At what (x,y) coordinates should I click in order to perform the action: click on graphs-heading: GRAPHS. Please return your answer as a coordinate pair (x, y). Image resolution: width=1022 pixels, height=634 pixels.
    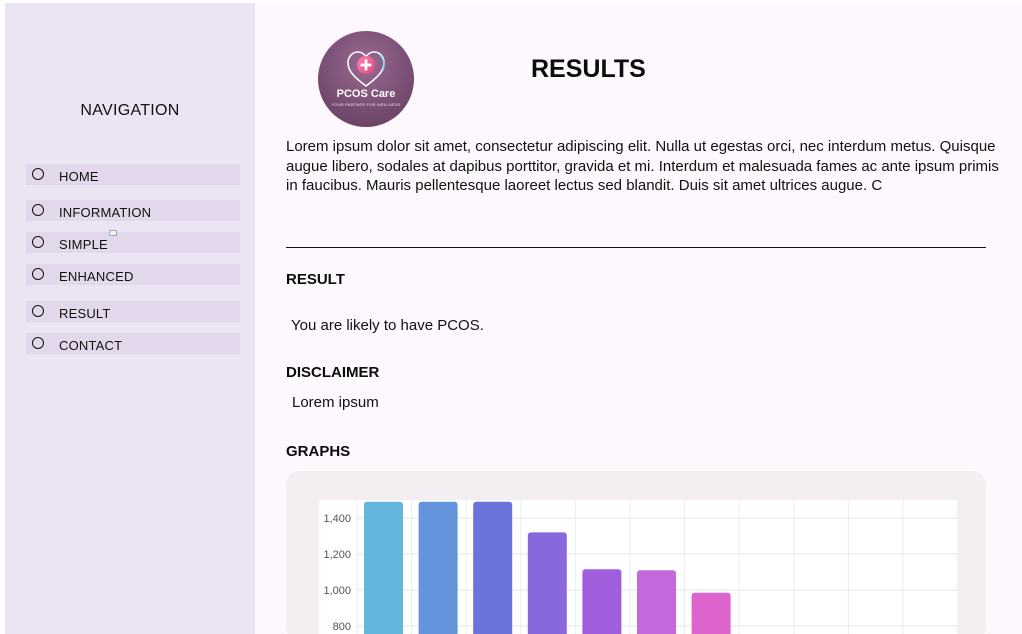
    Looking at the image, I should click on (318, 451).